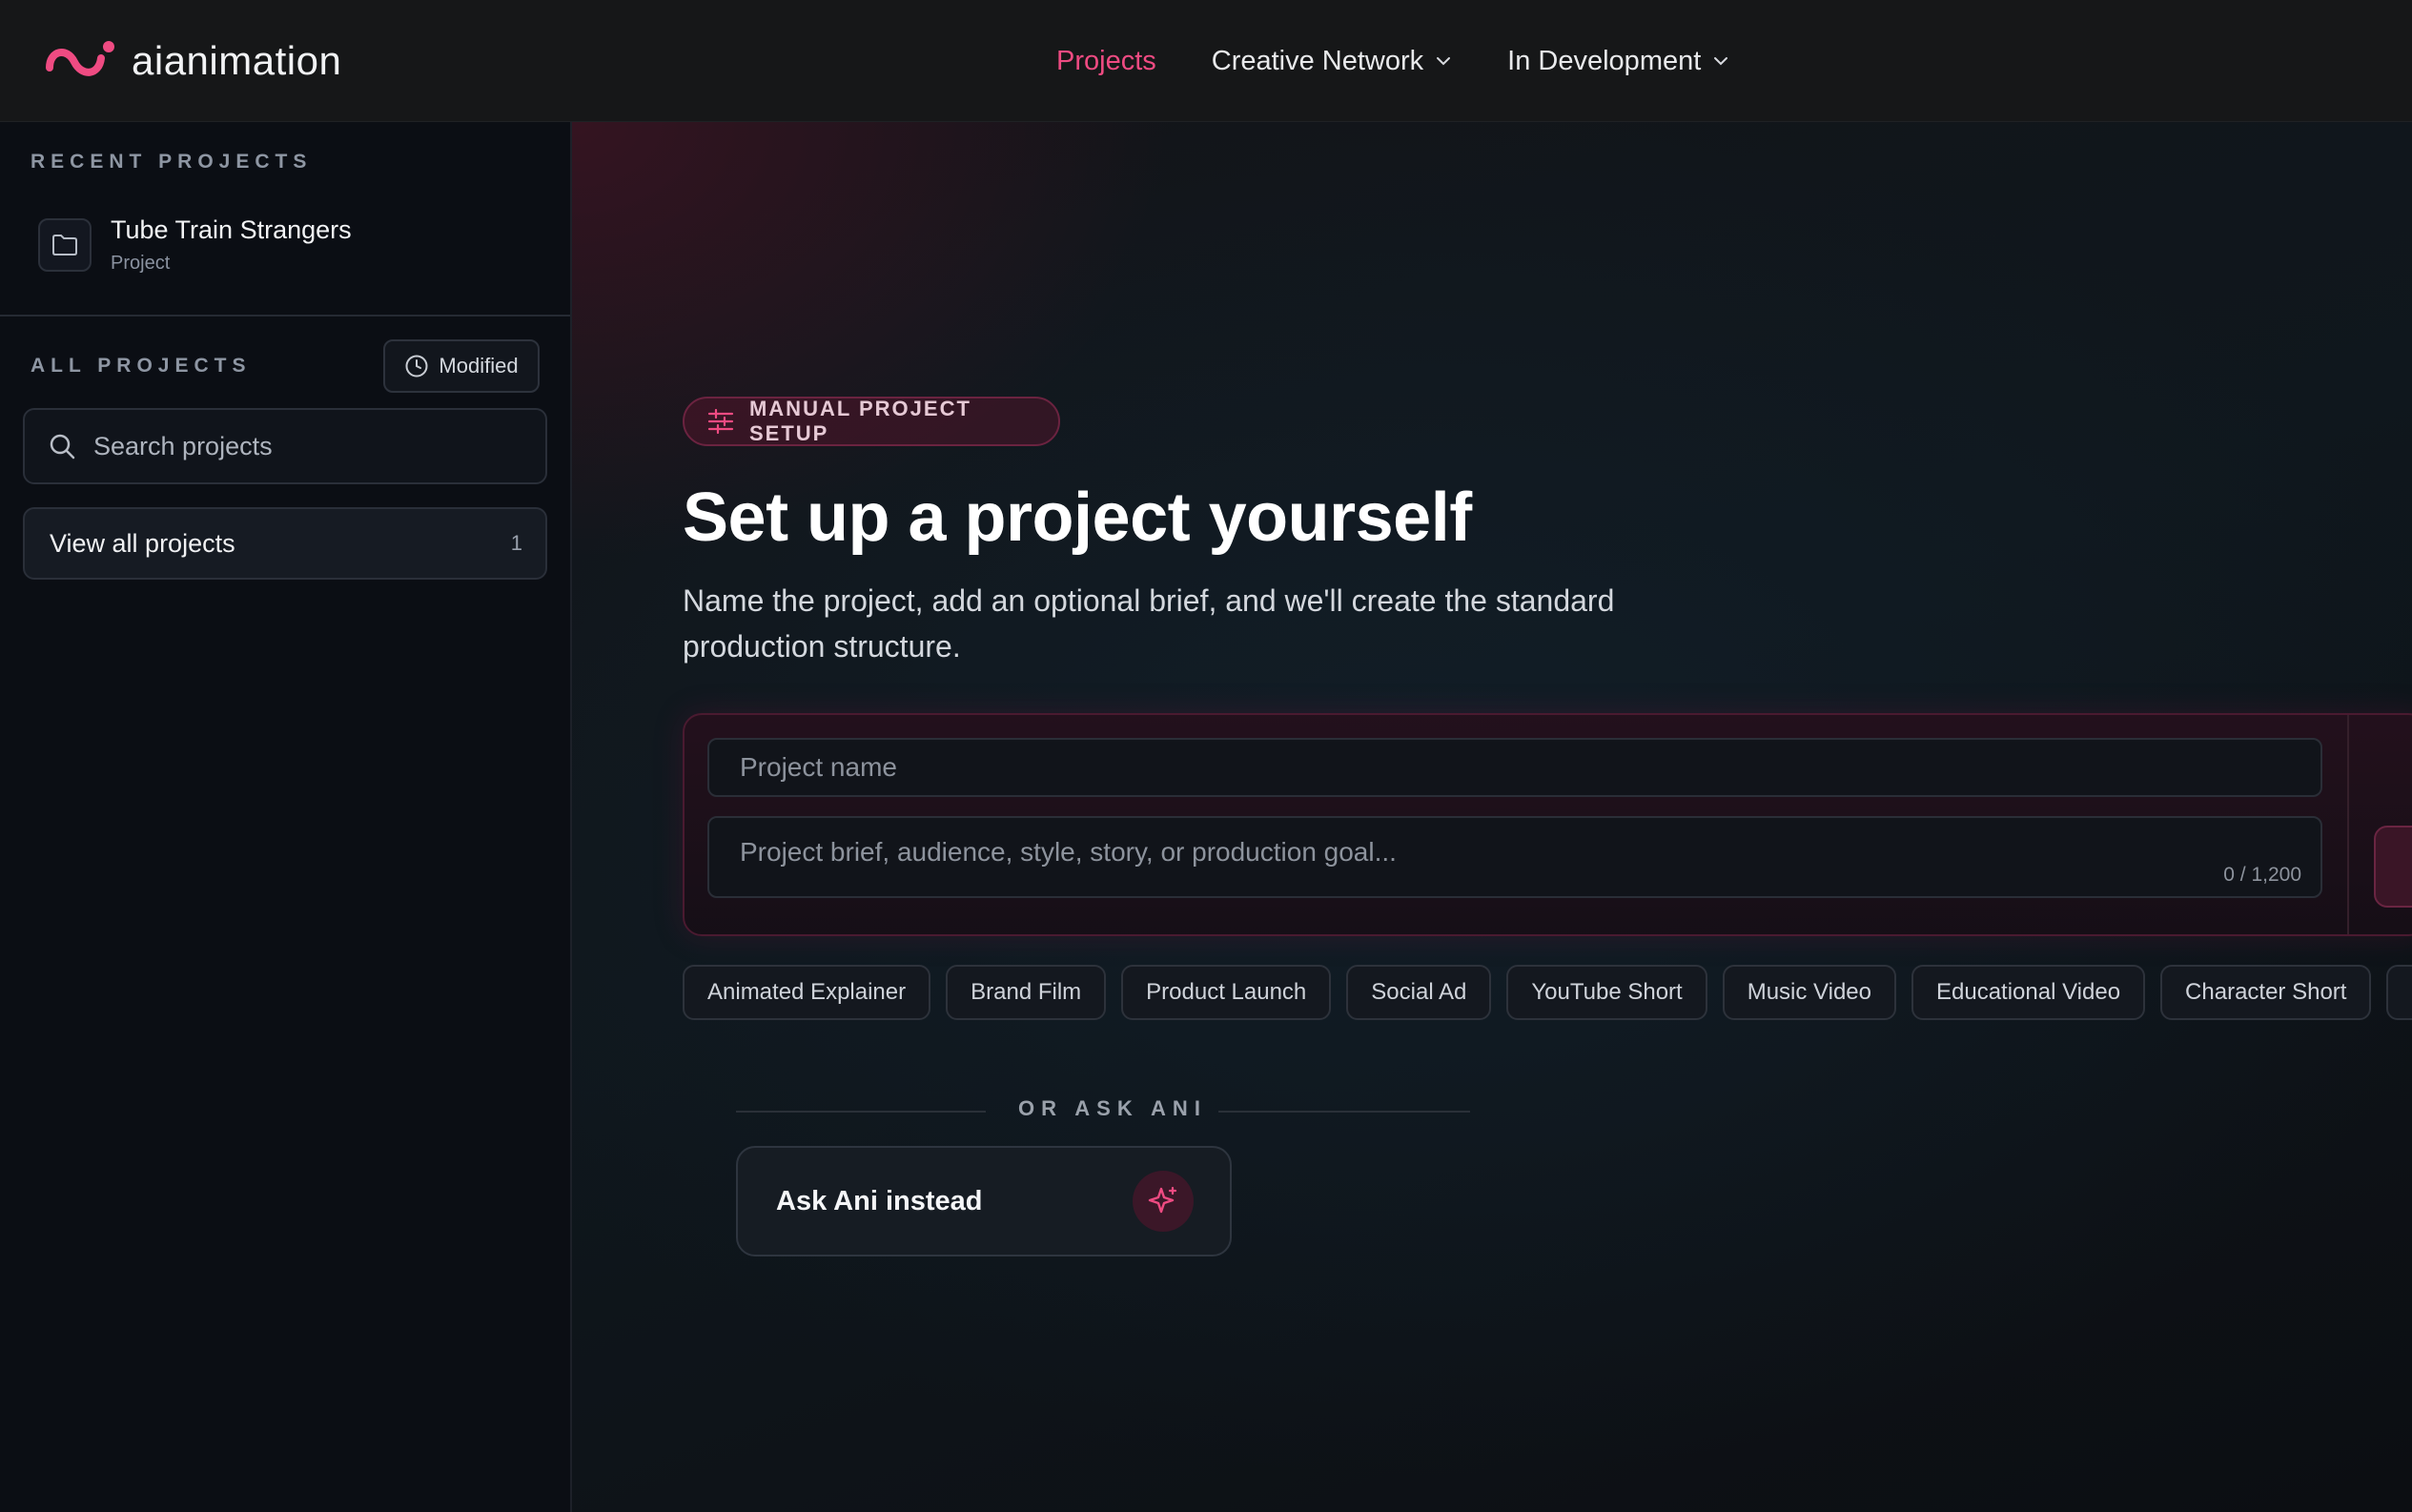  What do you see at coordinates (1026, 992) in the screenshot?
I see `chip-brand-film: Brand Film` at bounding box center [1026, 992].